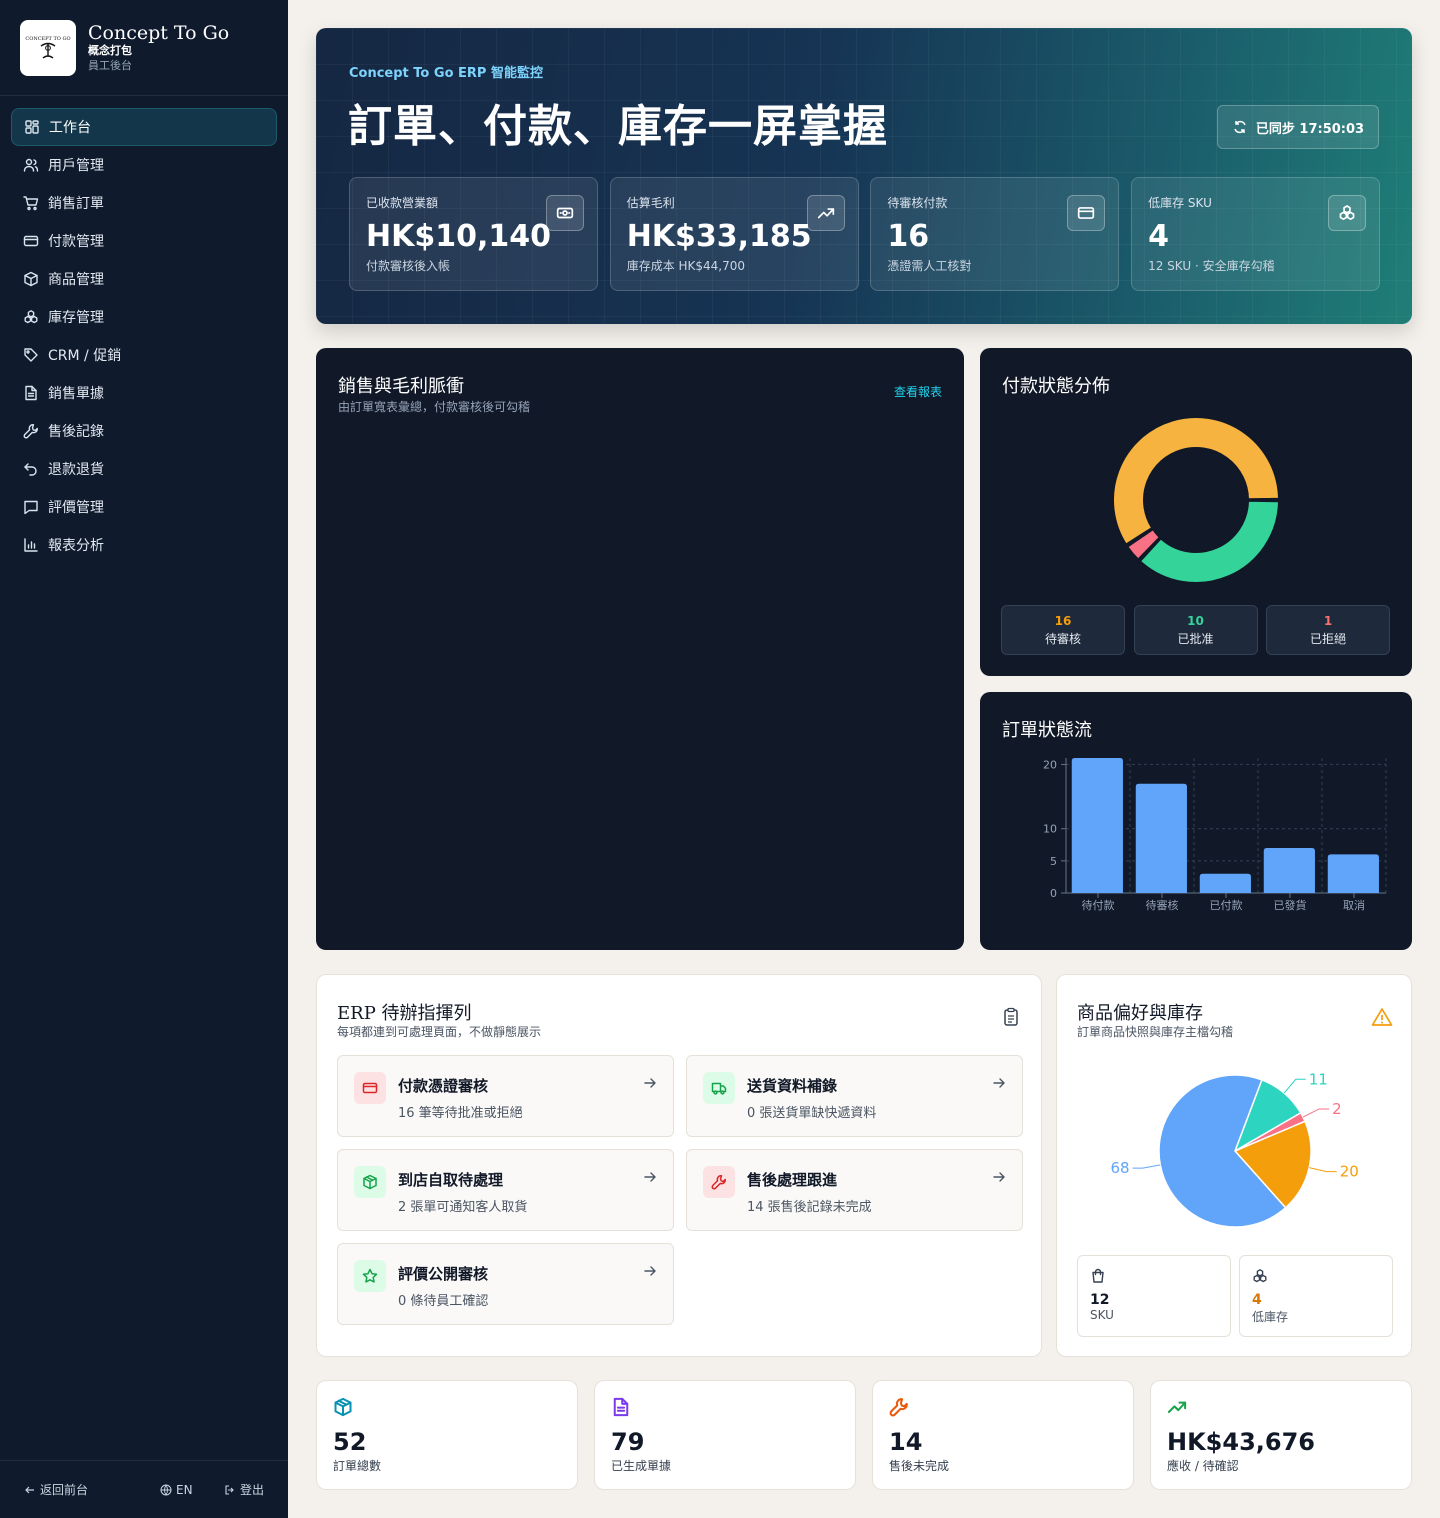 The image size is (1440, 1518). Describe the element at coordinates (144, 393) in the screenshot. I see `sidebar-item-sales-docs: 銷售單據` at that location.